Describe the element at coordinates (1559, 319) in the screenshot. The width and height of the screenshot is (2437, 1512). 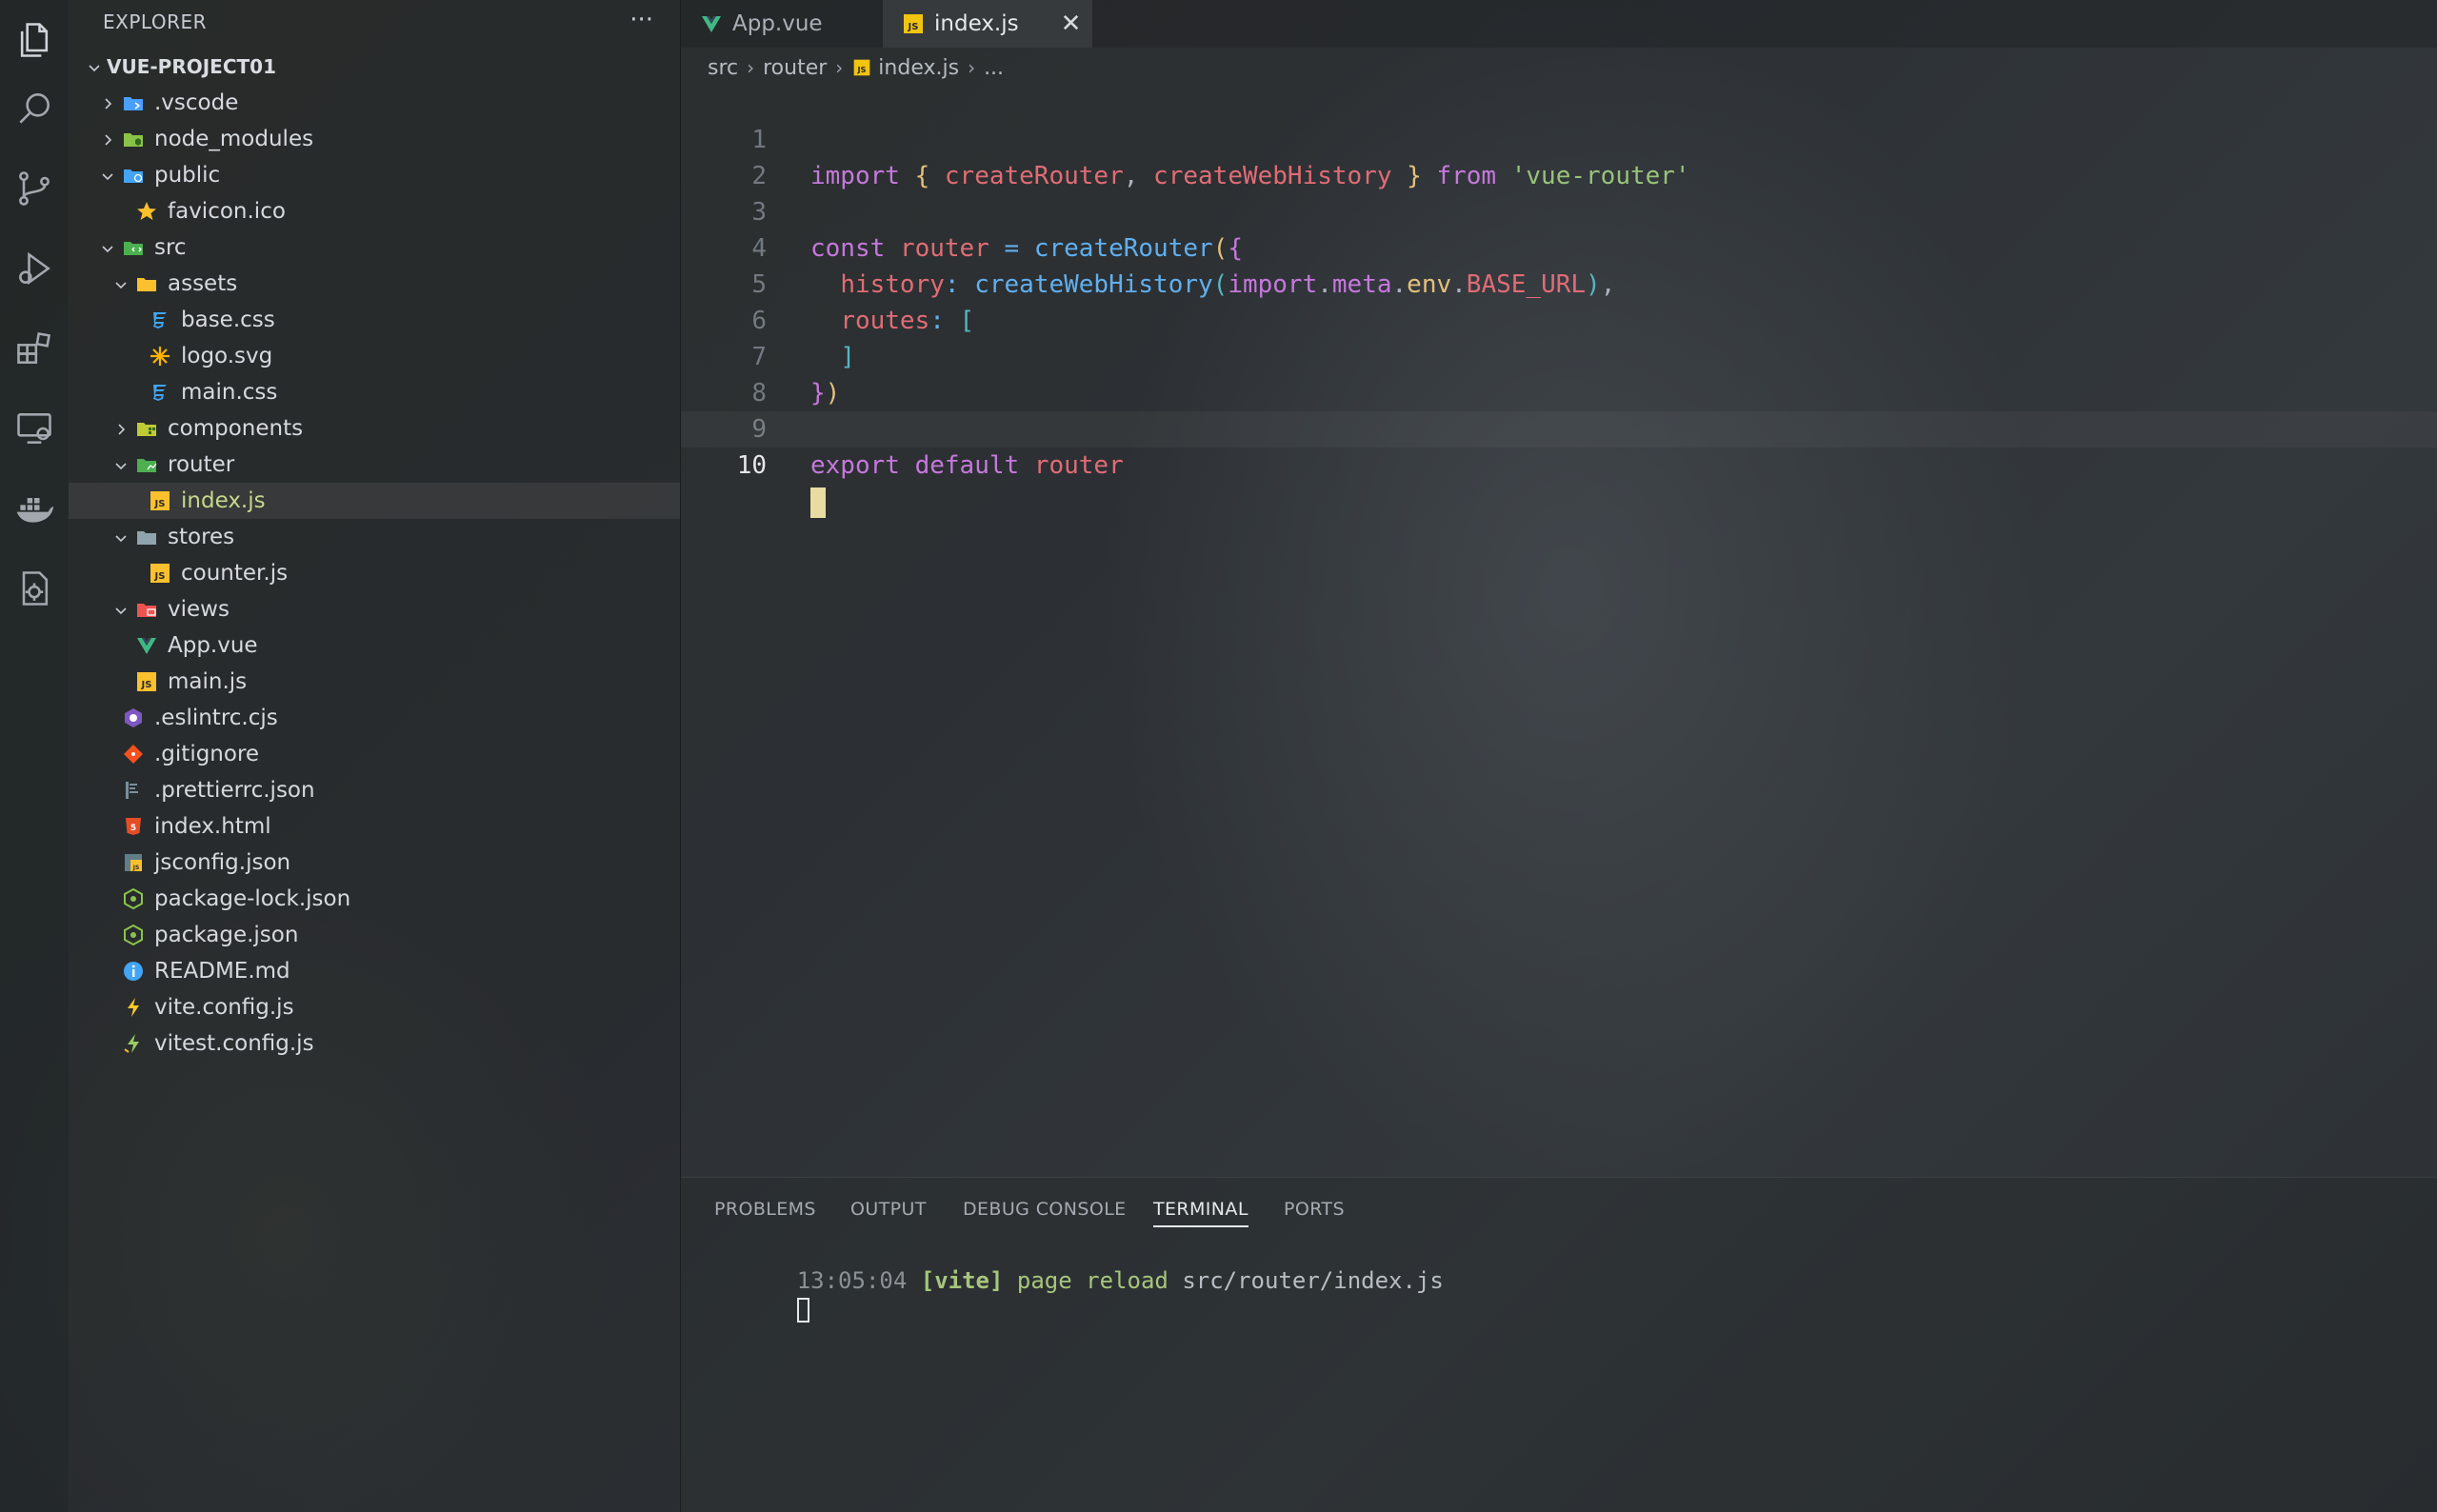
I see `code-line: 6 ]` at that location.